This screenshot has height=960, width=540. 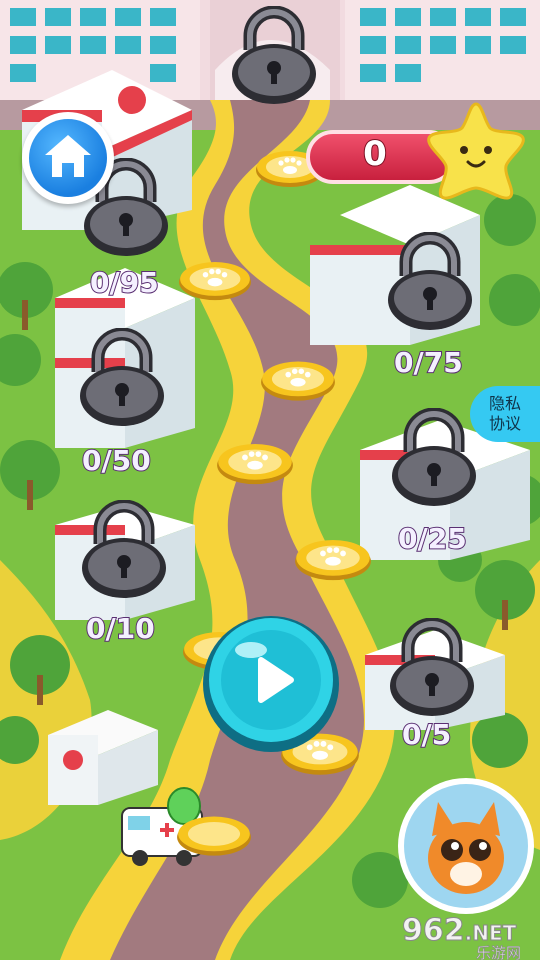 I want to click on privacy-label-line2: 协议, so click(x=504, y=423).